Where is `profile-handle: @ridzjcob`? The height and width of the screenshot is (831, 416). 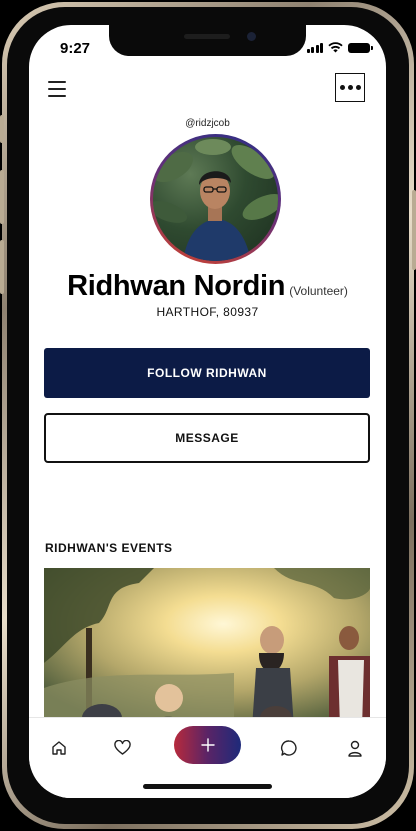
profile-handle: @ridzjcob is located at coordinates (207, 123).